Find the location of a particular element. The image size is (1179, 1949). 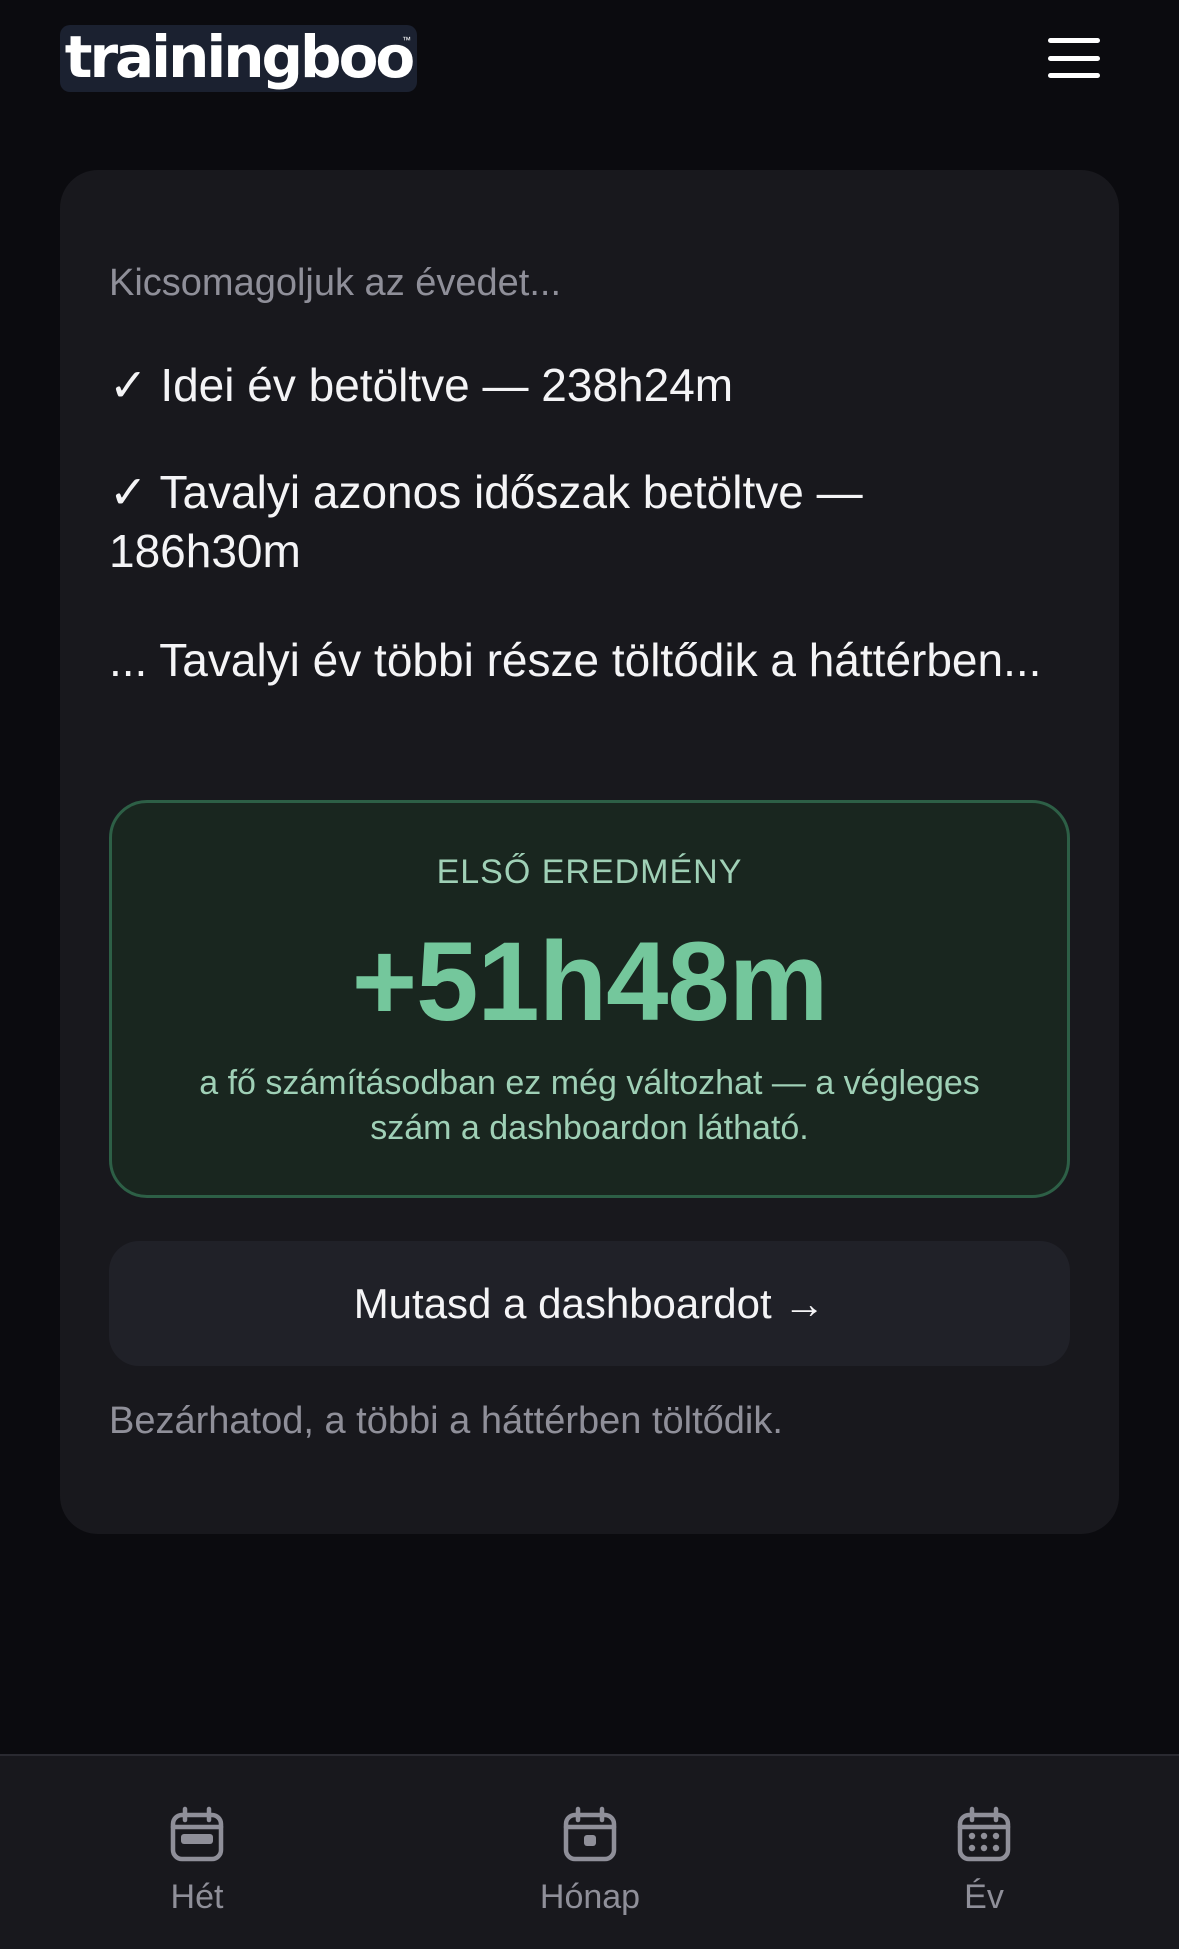

logo: trainingboo ™ is located at coordinates (238, 58).